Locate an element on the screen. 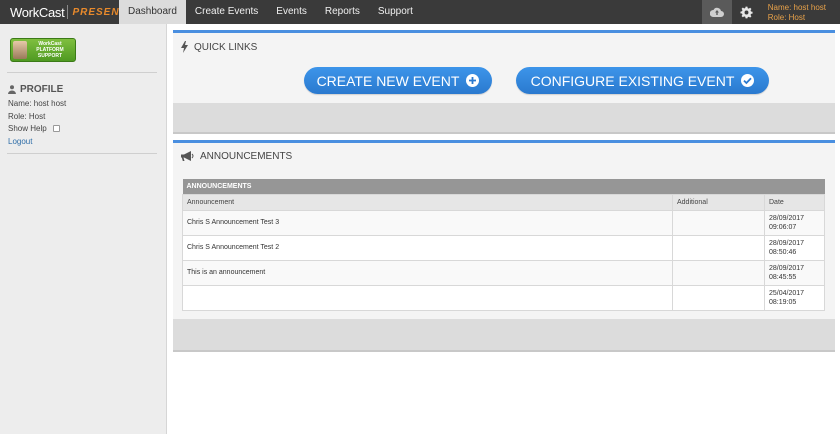 The width and height of the screenshot is (840, 434). nav-dashboard: Dashboard is located at coordinates (152, 12).